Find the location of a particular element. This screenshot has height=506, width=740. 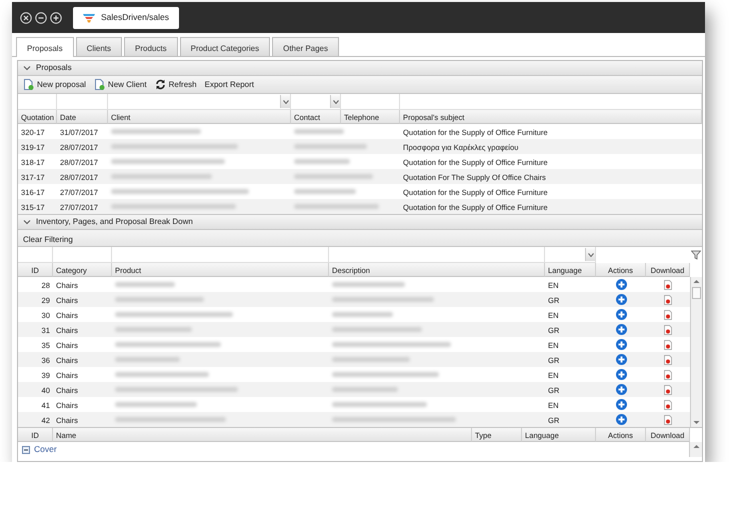

close-icon is located at coordinates (26, 18).